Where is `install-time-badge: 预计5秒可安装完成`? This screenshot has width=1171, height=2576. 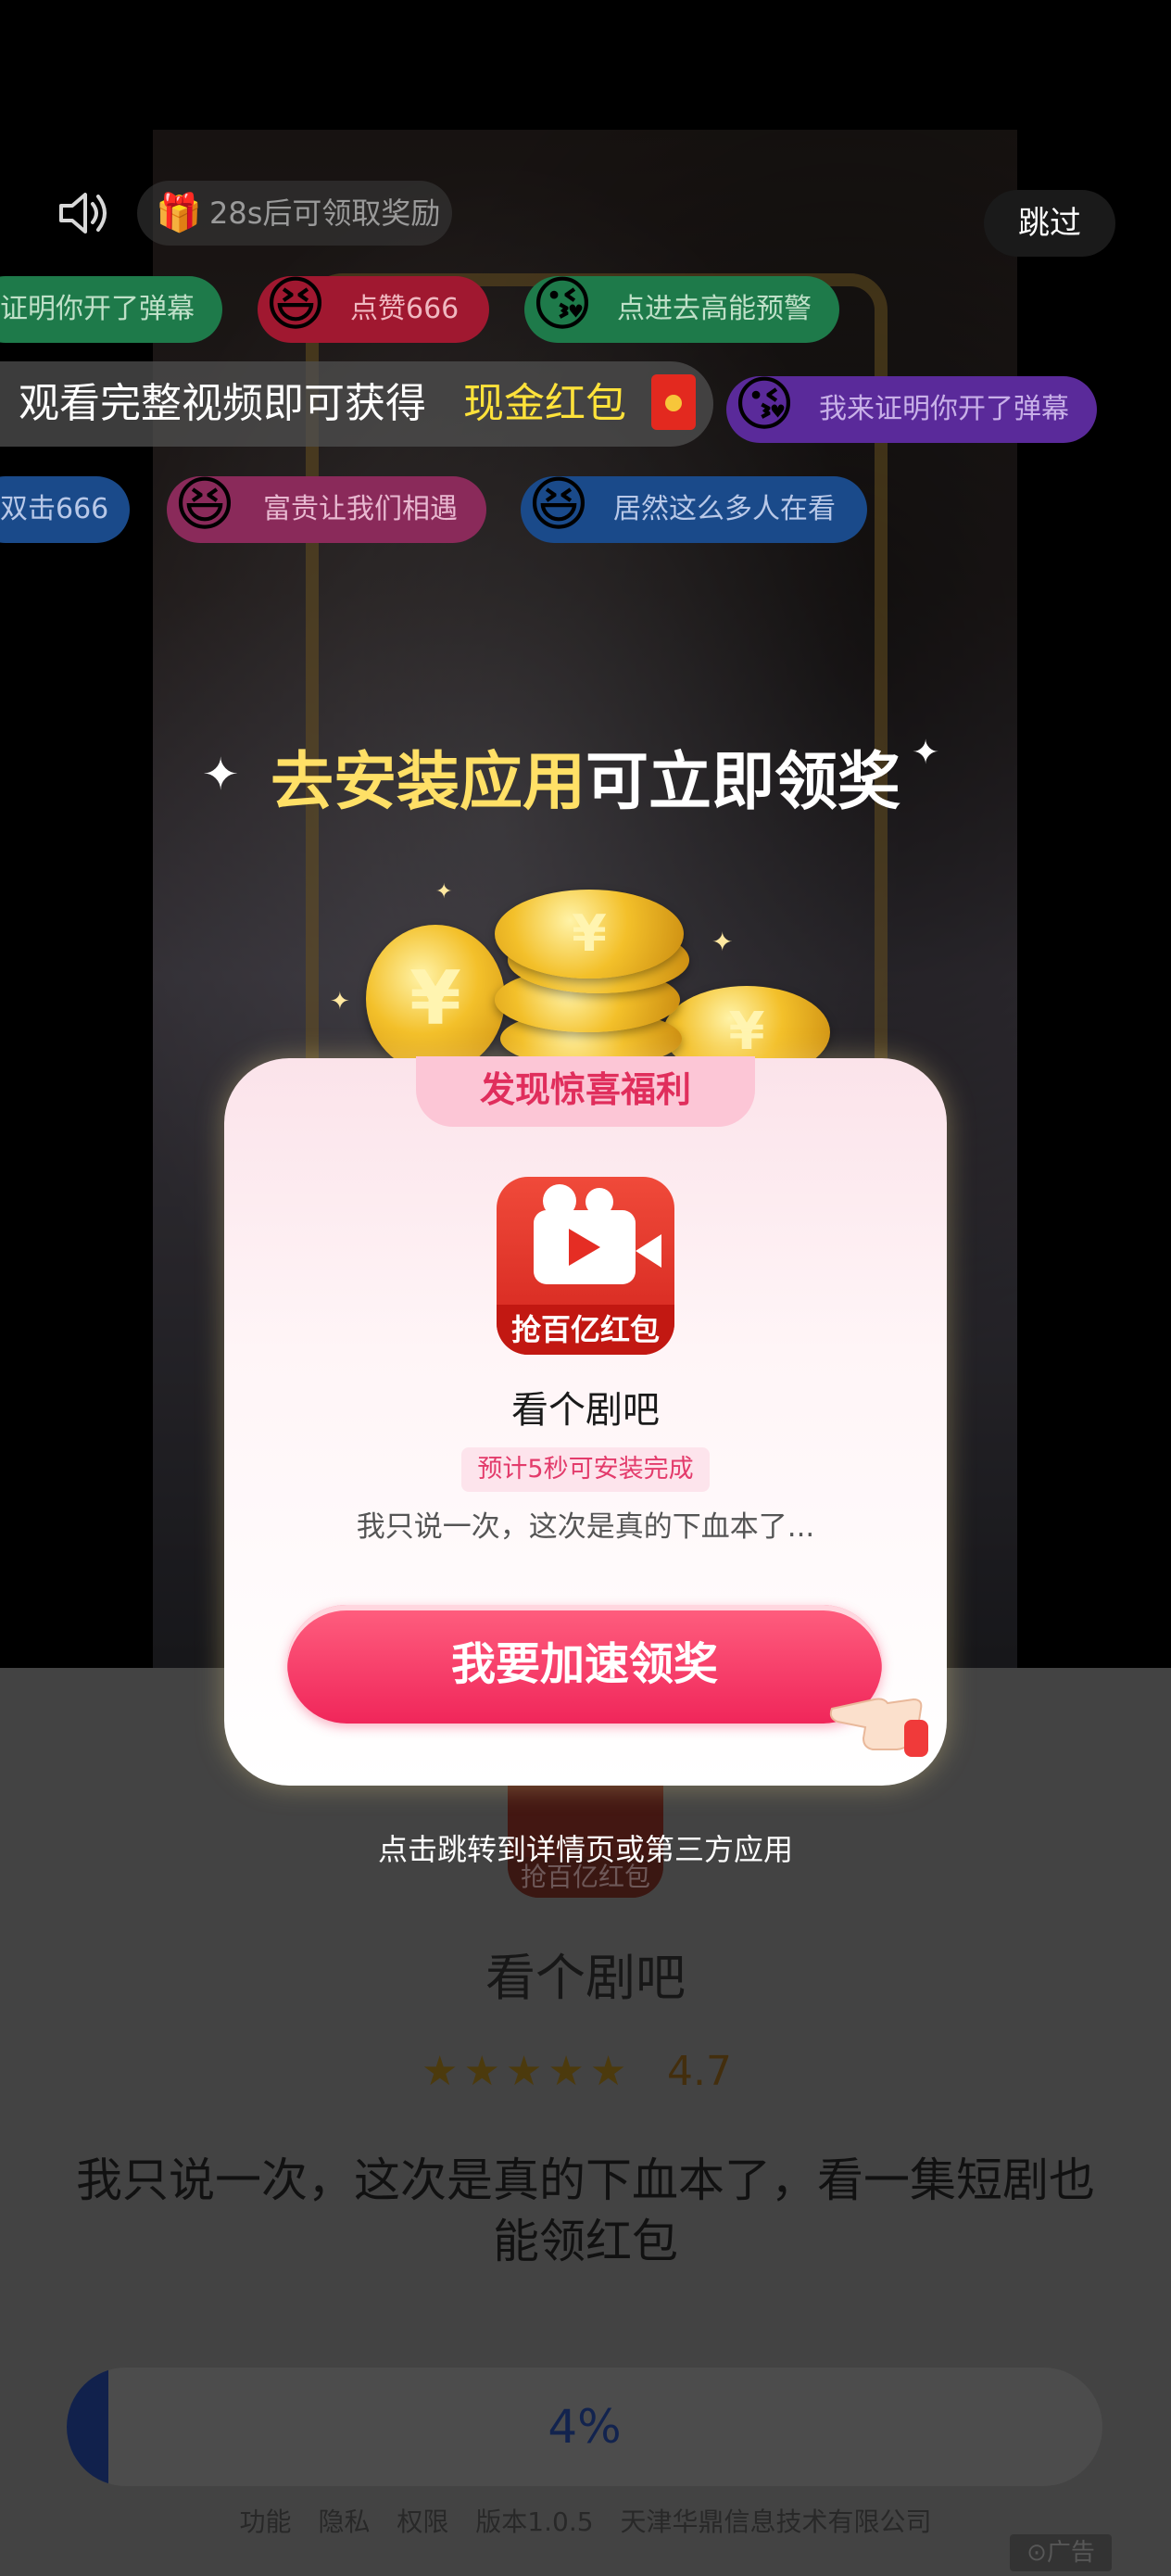 install-time-badge: 预计5秒可安装完成 is located at coordinates (585, 1470).